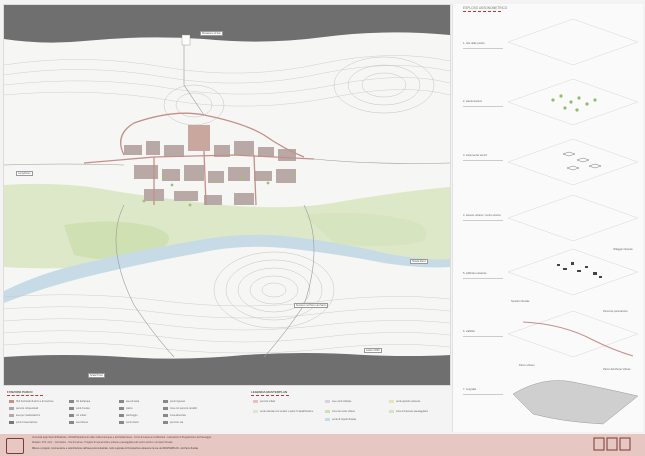  I want to click on label-riverside: Lungofiume, so click(24, 173).